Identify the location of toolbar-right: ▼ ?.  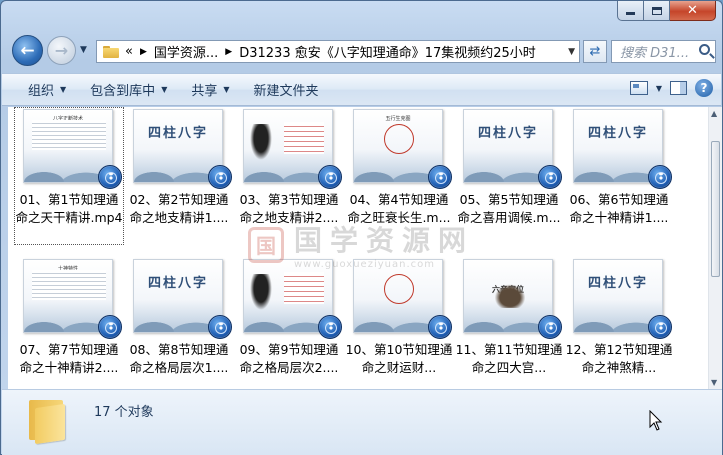
(671, 88).